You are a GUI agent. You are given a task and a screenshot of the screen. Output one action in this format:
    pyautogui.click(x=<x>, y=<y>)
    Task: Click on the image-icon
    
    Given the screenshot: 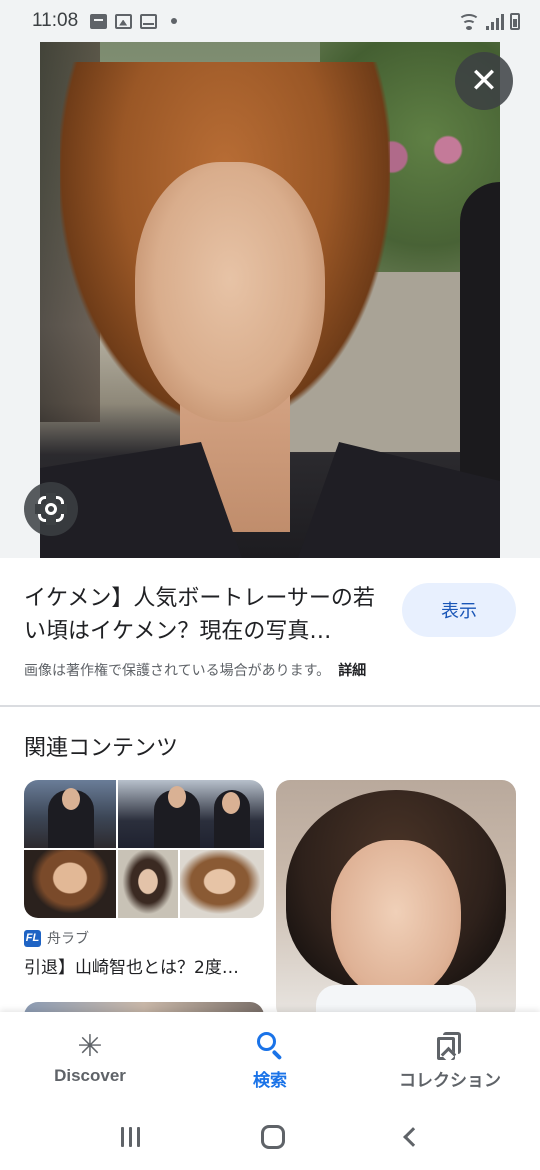 What is the action you would take?
    pyautogui.click(x=124, y=21)
    